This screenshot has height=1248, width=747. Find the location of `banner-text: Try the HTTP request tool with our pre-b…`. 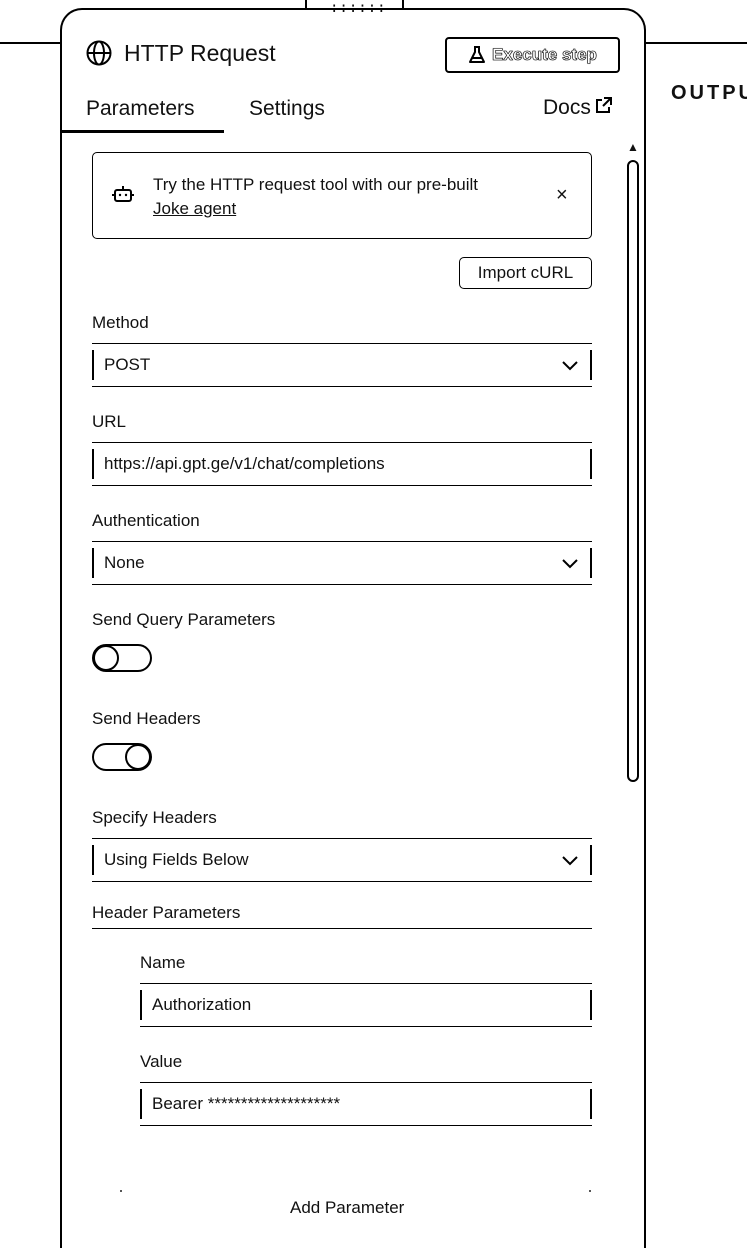

banner-text: Try the HTTP request tool with our pre-b… is located at coordinates (316, 184).